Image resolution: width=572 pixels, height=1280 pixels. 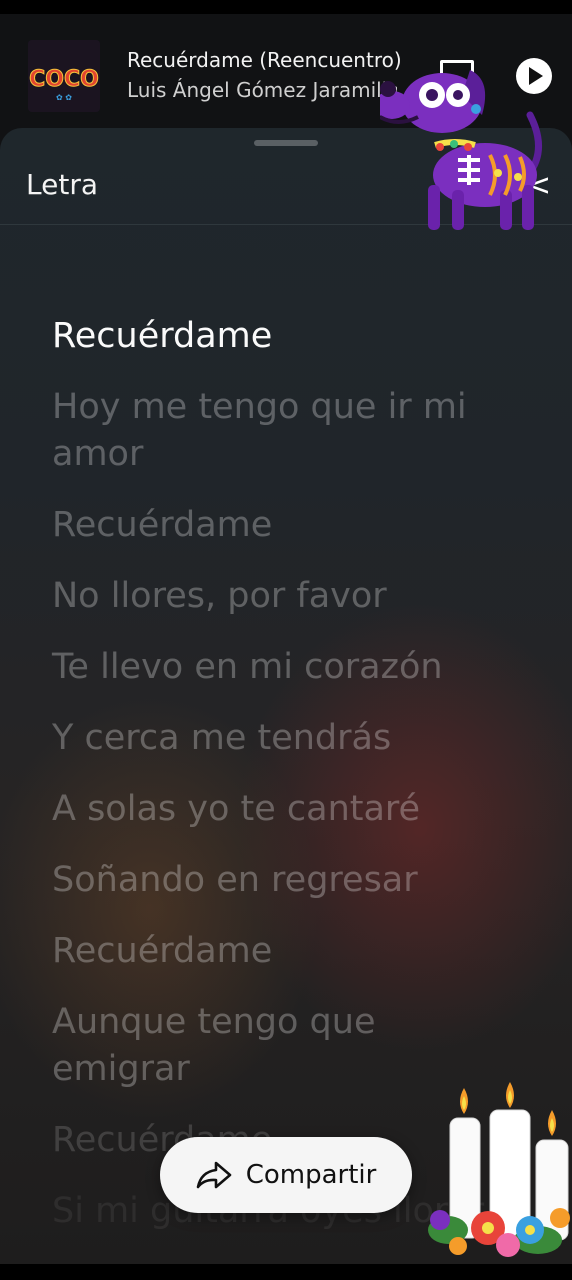 What do you see at coordinates (213, 1175) in the screenshot?
I see `share-arrow-icon` at bounding box center [213, 1175].